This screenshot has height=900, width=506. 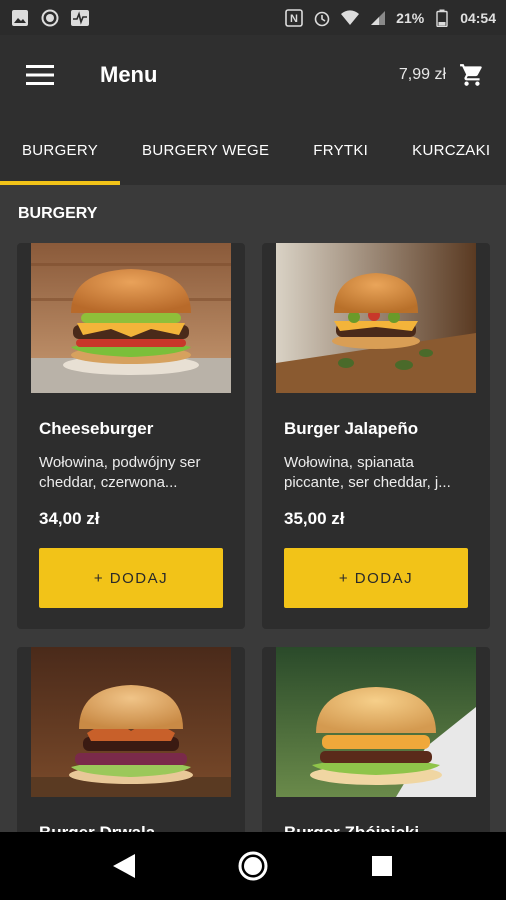 I want to click on battery-percent: 21%, so click(x=410, y=17).